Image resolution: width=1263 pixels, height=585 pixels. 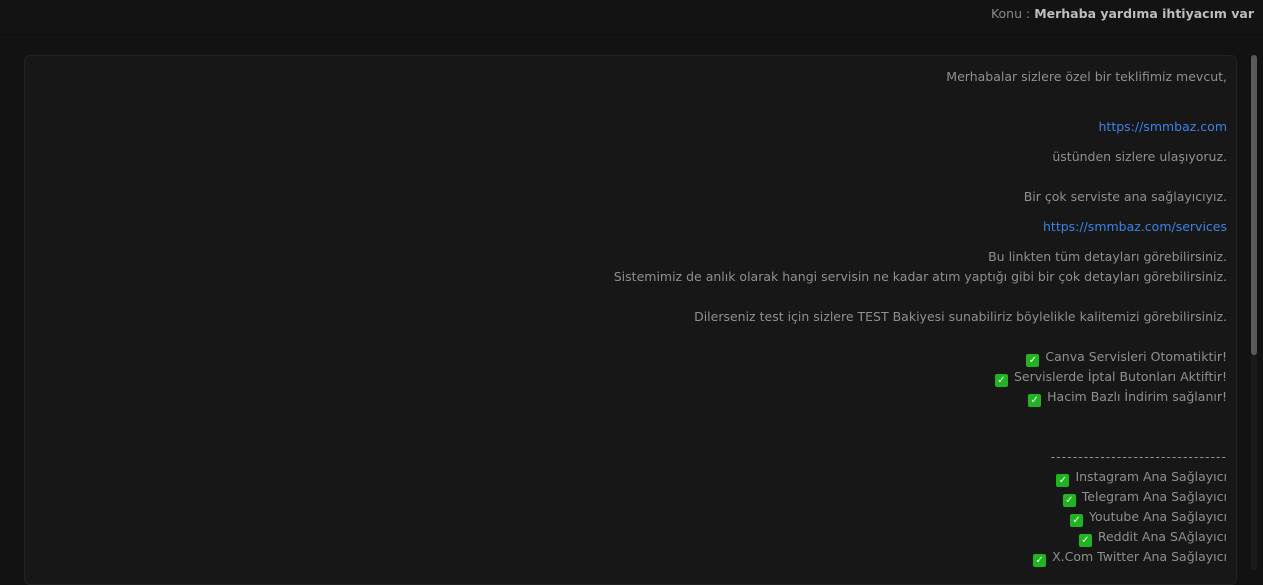 I want to click on feature-label: Servislerde İptal Butonları Aktiftir!, so click(x=1120, y=376).